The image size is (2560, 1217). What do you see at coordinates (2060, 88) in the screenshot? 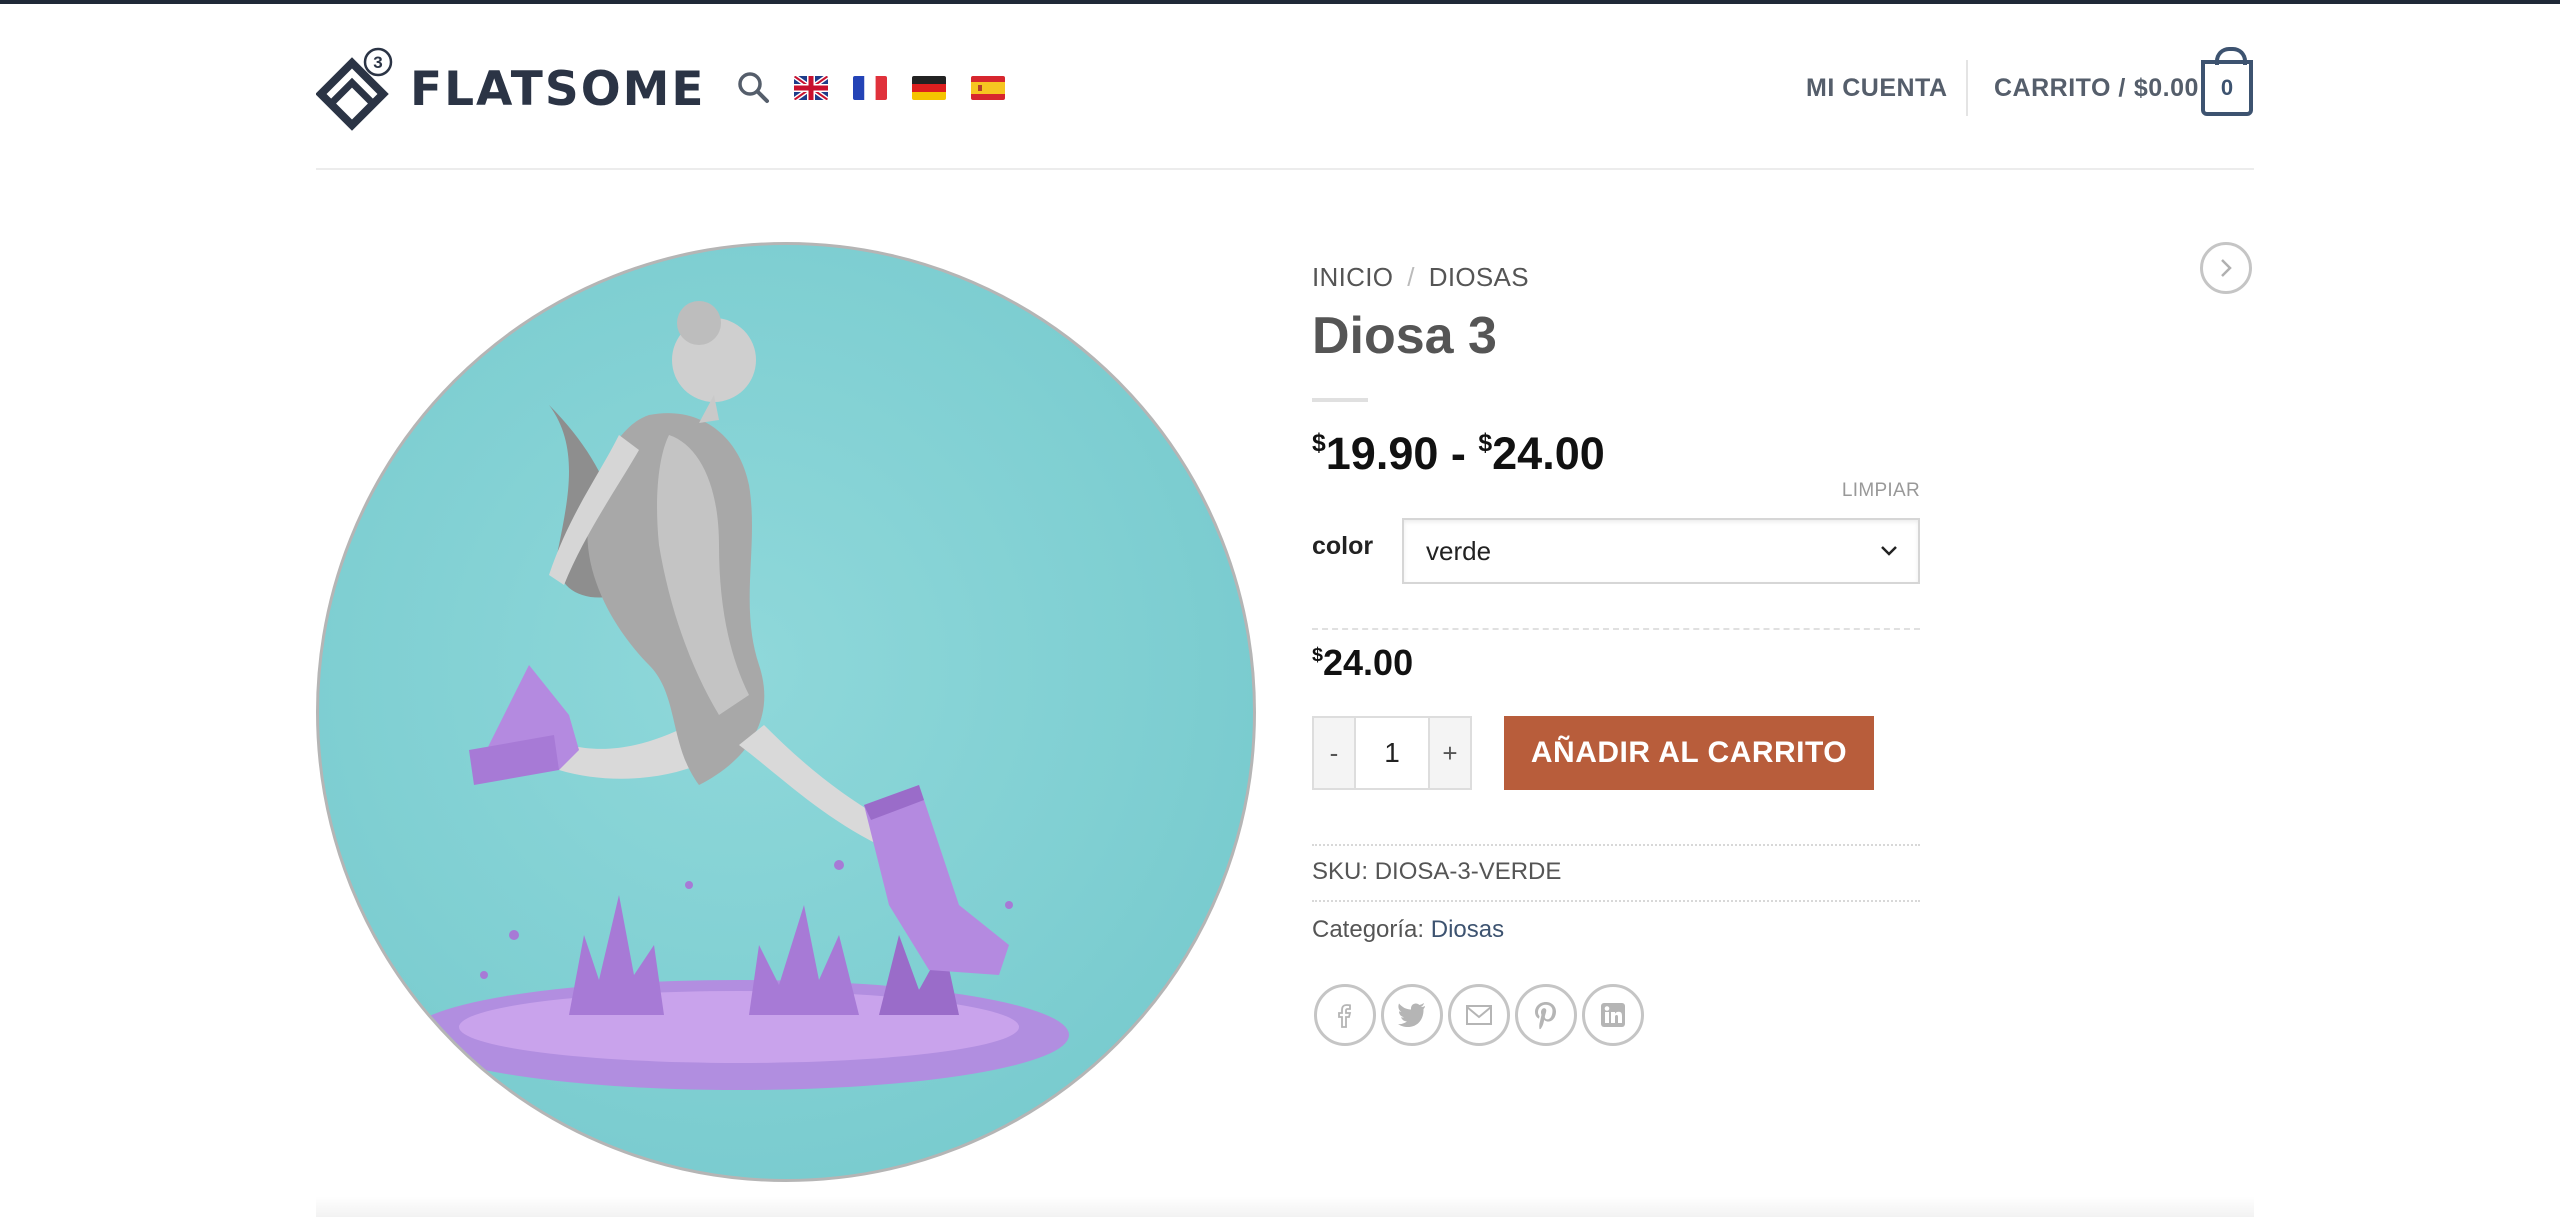
I see `cart-label: CARRITO /` at bounding box center [2060, 88].